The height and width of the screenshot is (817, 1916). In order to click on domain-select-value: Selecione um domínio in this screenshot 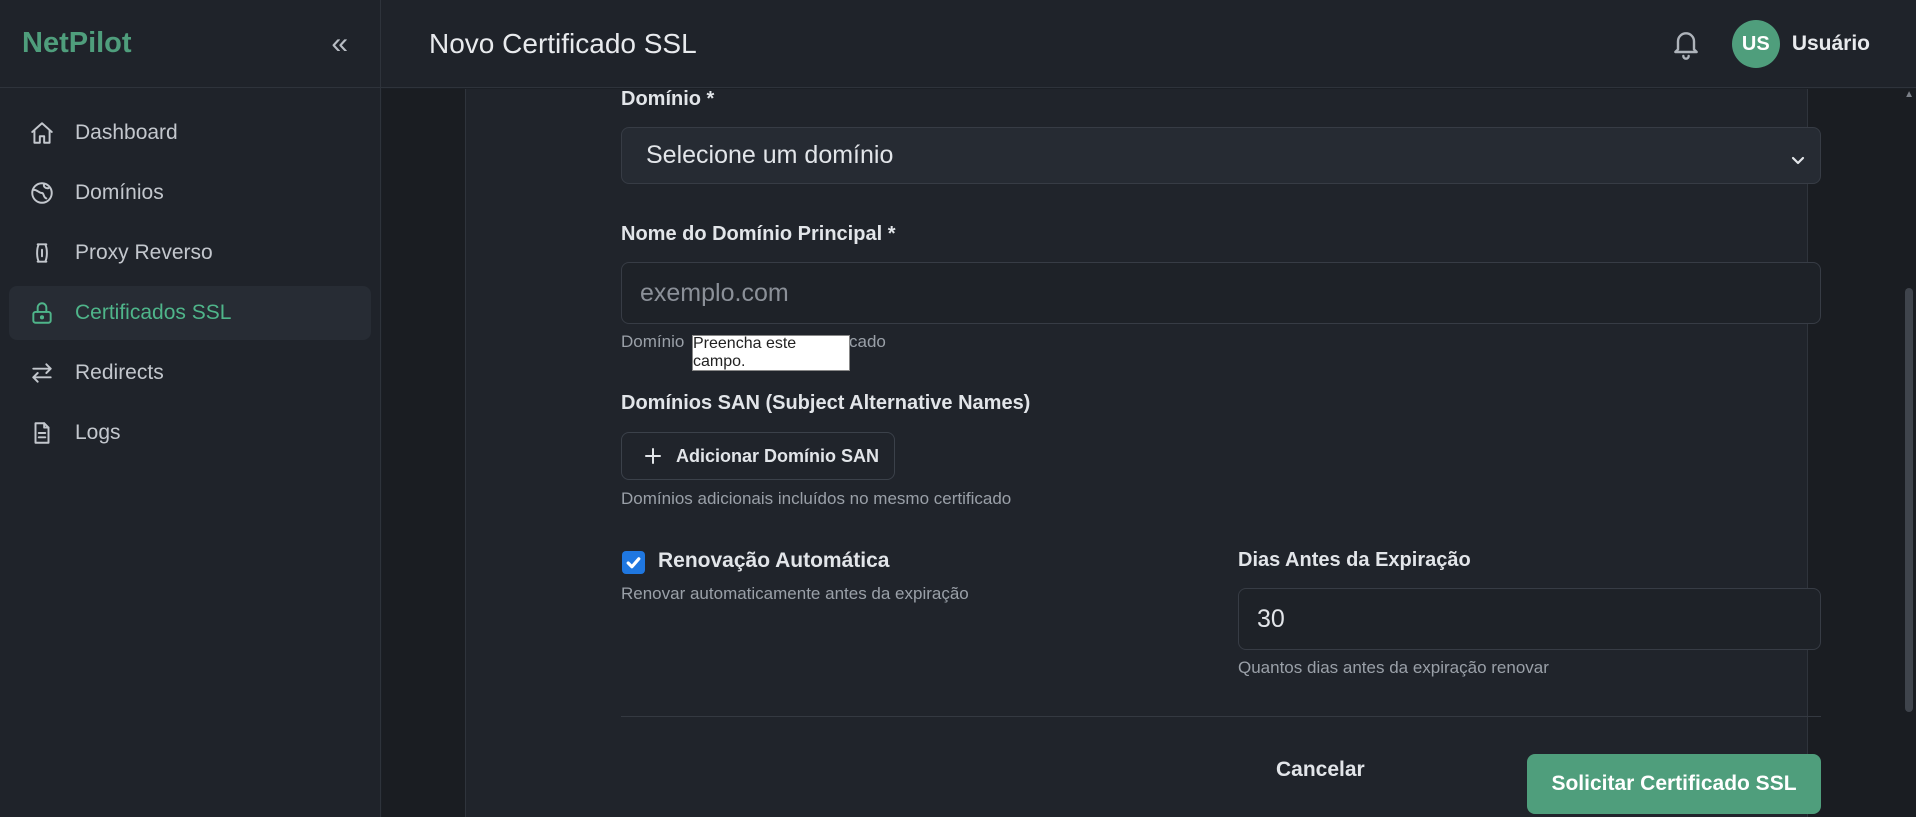, I will do `click(770, 155)`.